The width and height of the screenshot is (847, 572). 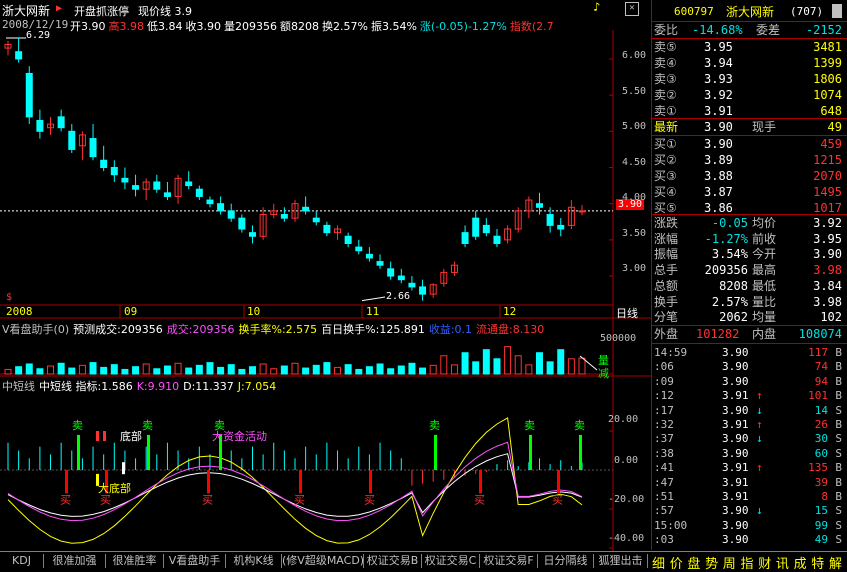 What do you see at coordinates (693, 562) in the screenshot?
I see `right-tab: 盘` at bounding box center [693, 562].